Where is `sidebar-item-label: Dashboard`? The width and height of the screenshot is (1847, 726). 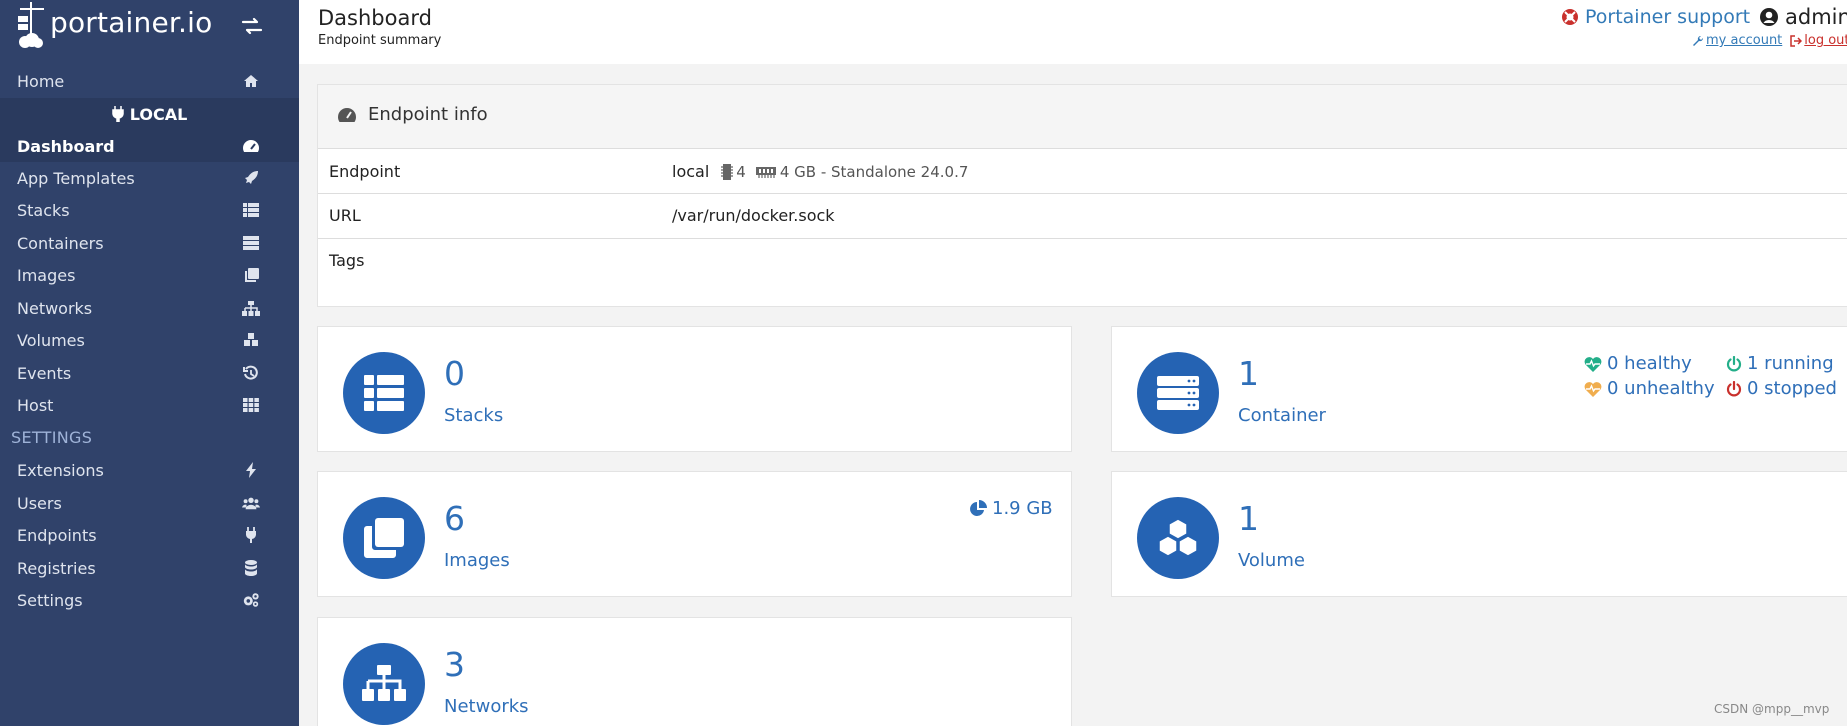
sidebar-item-label: Dashboard is located at coordinates (66, 146).